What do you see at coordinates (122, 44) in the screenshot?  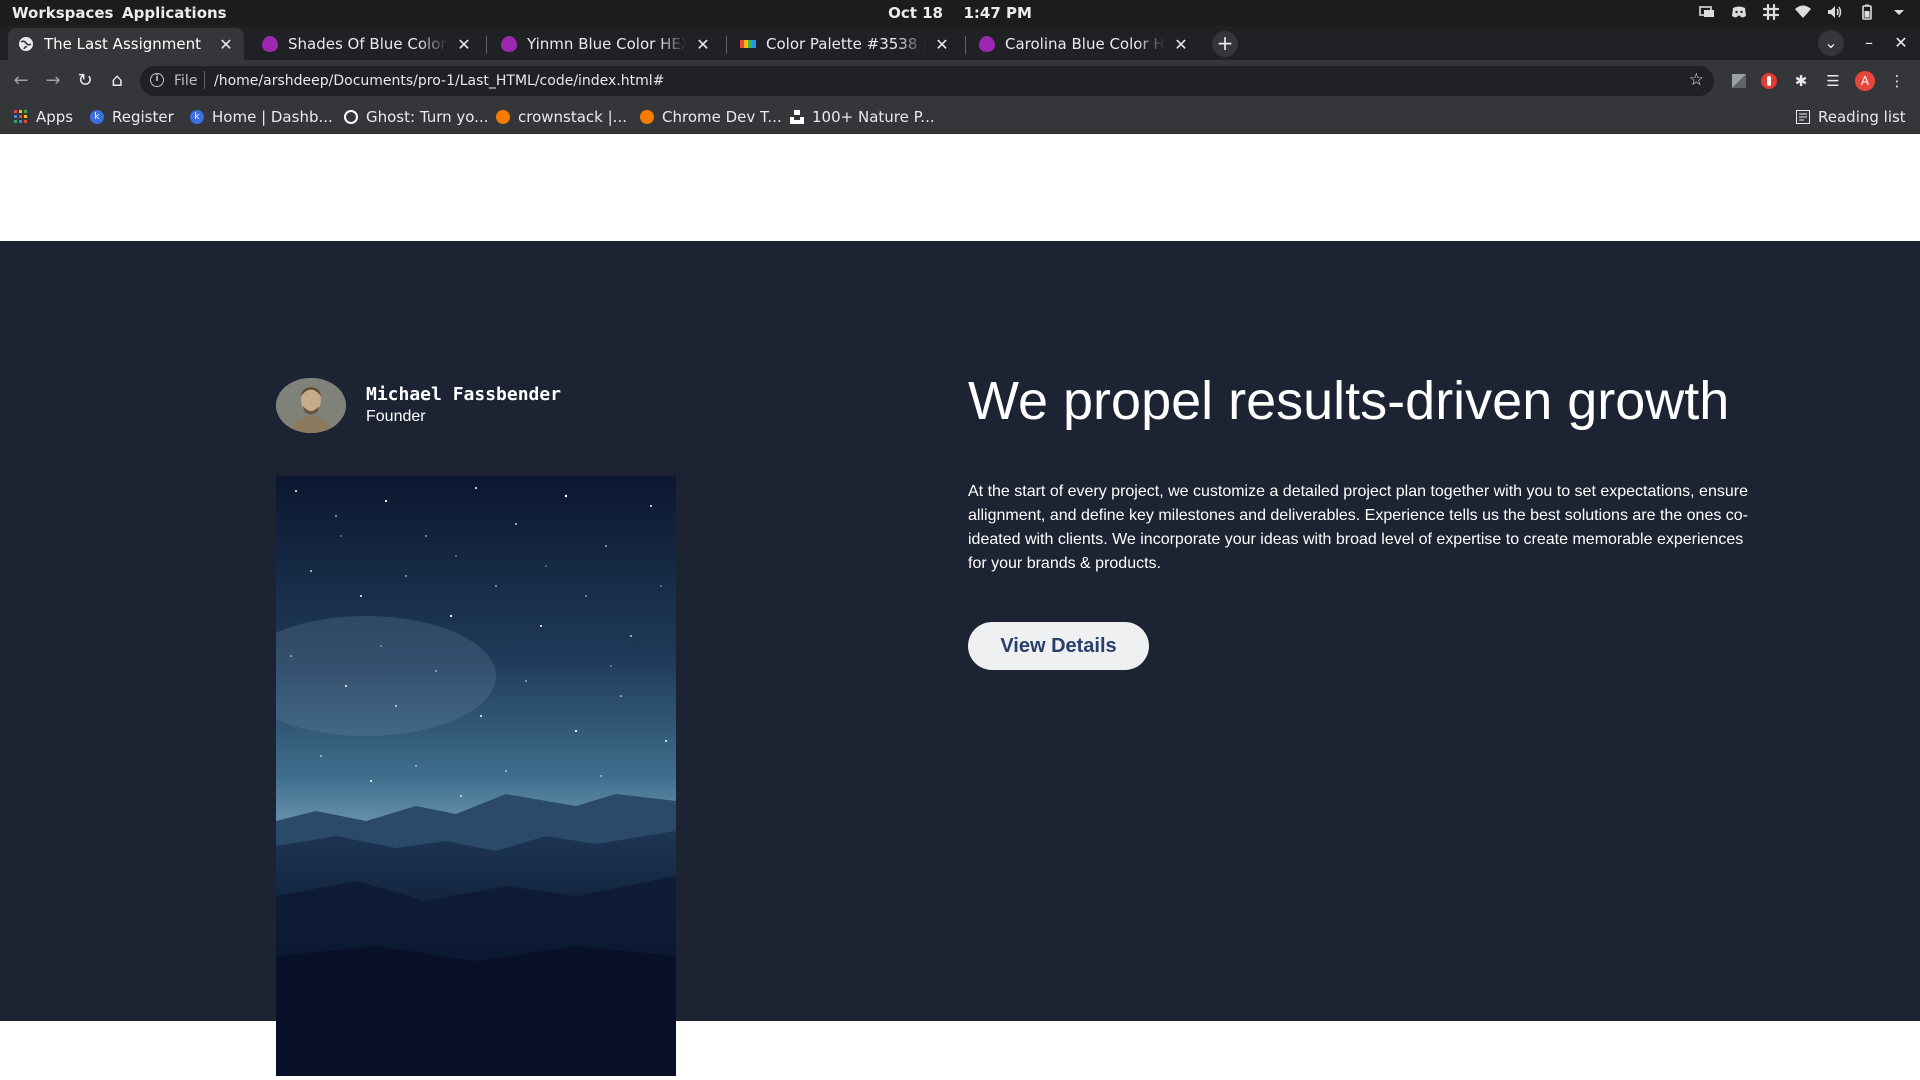 I see `tab-title: The Last Assignment` at bounding box center [122, 44].